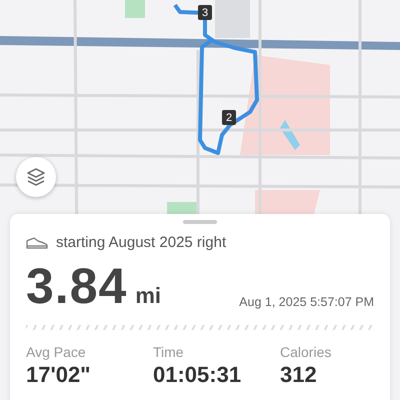  What do you see at coordinates (200, 222) in the screenshot?
I see `drag-handle` at bounding box center [200, 222].